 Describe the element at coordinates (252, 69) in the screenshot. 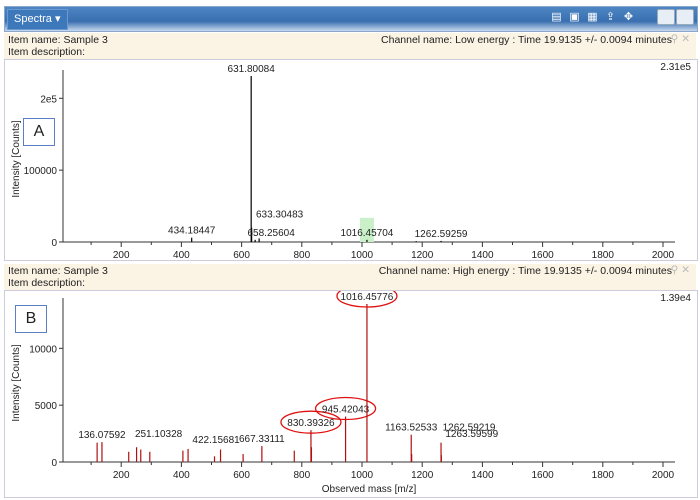

I see `peak-label: 631.80084` at that location.